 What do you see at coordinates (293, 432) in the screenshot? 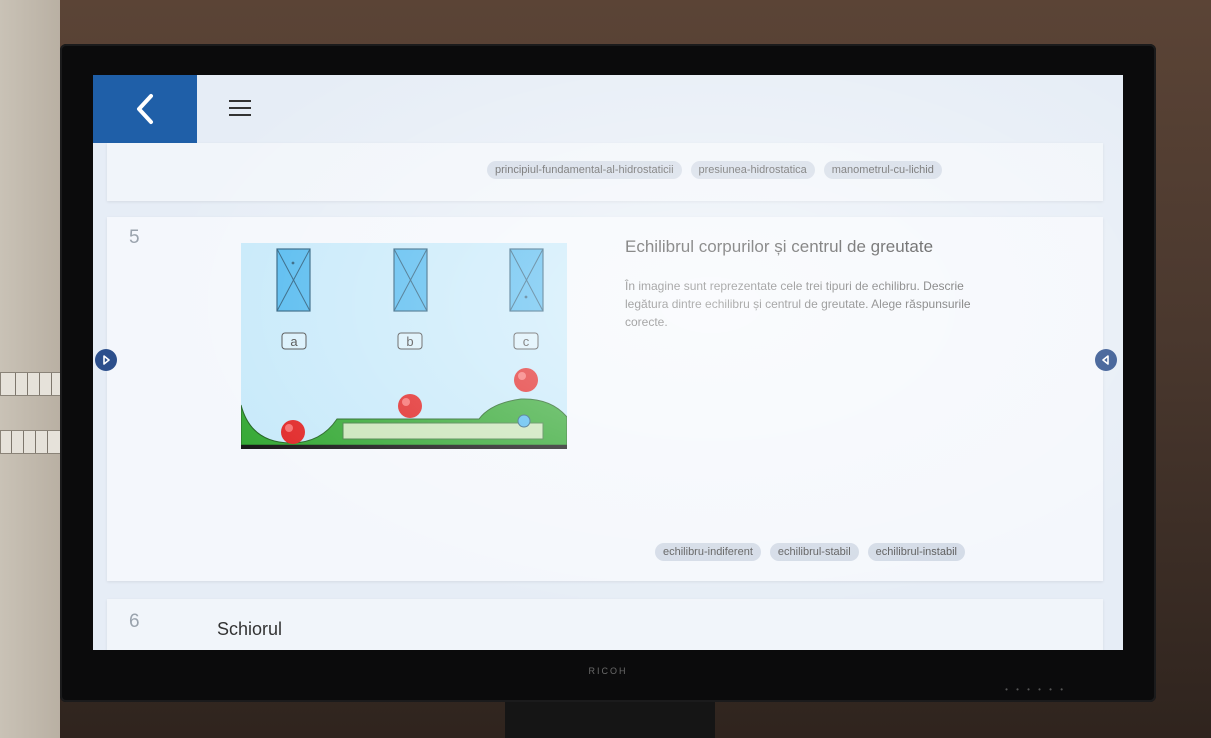
I see `ball-stable` at bounding box center [293, 432].